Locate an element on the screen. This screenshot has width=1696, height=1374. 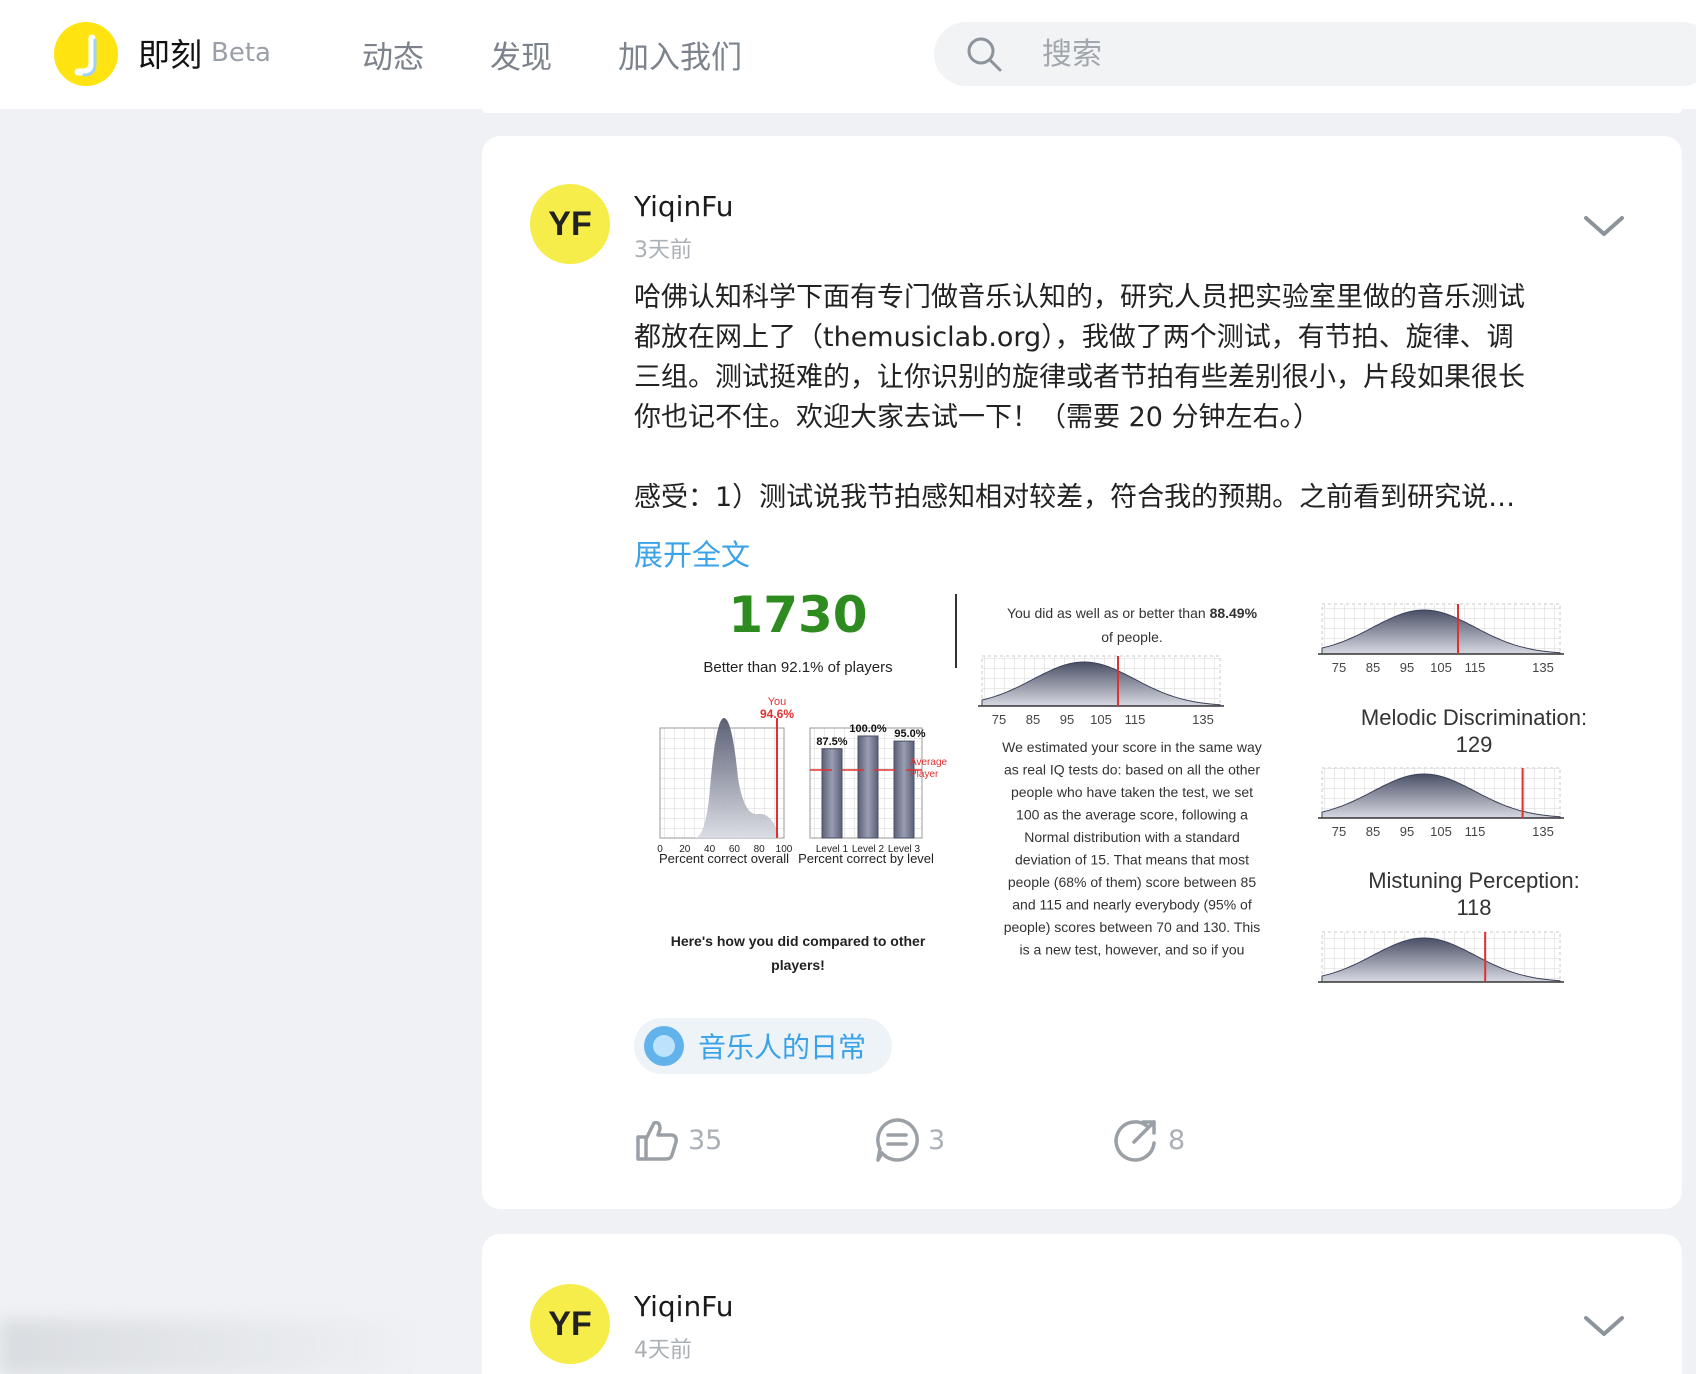
brand-name: 即刻 is located at coordinates (170, 53).